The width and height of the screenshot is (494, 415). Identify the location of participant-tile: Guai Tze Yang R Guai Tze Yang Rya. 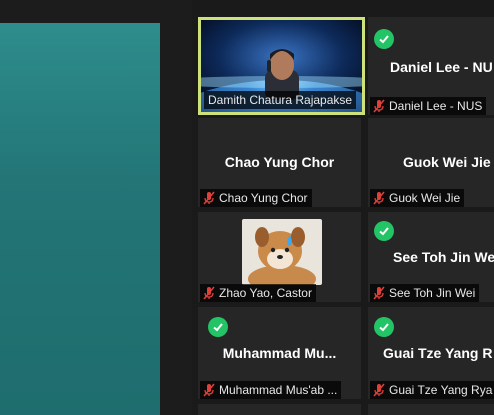
(431, 353).